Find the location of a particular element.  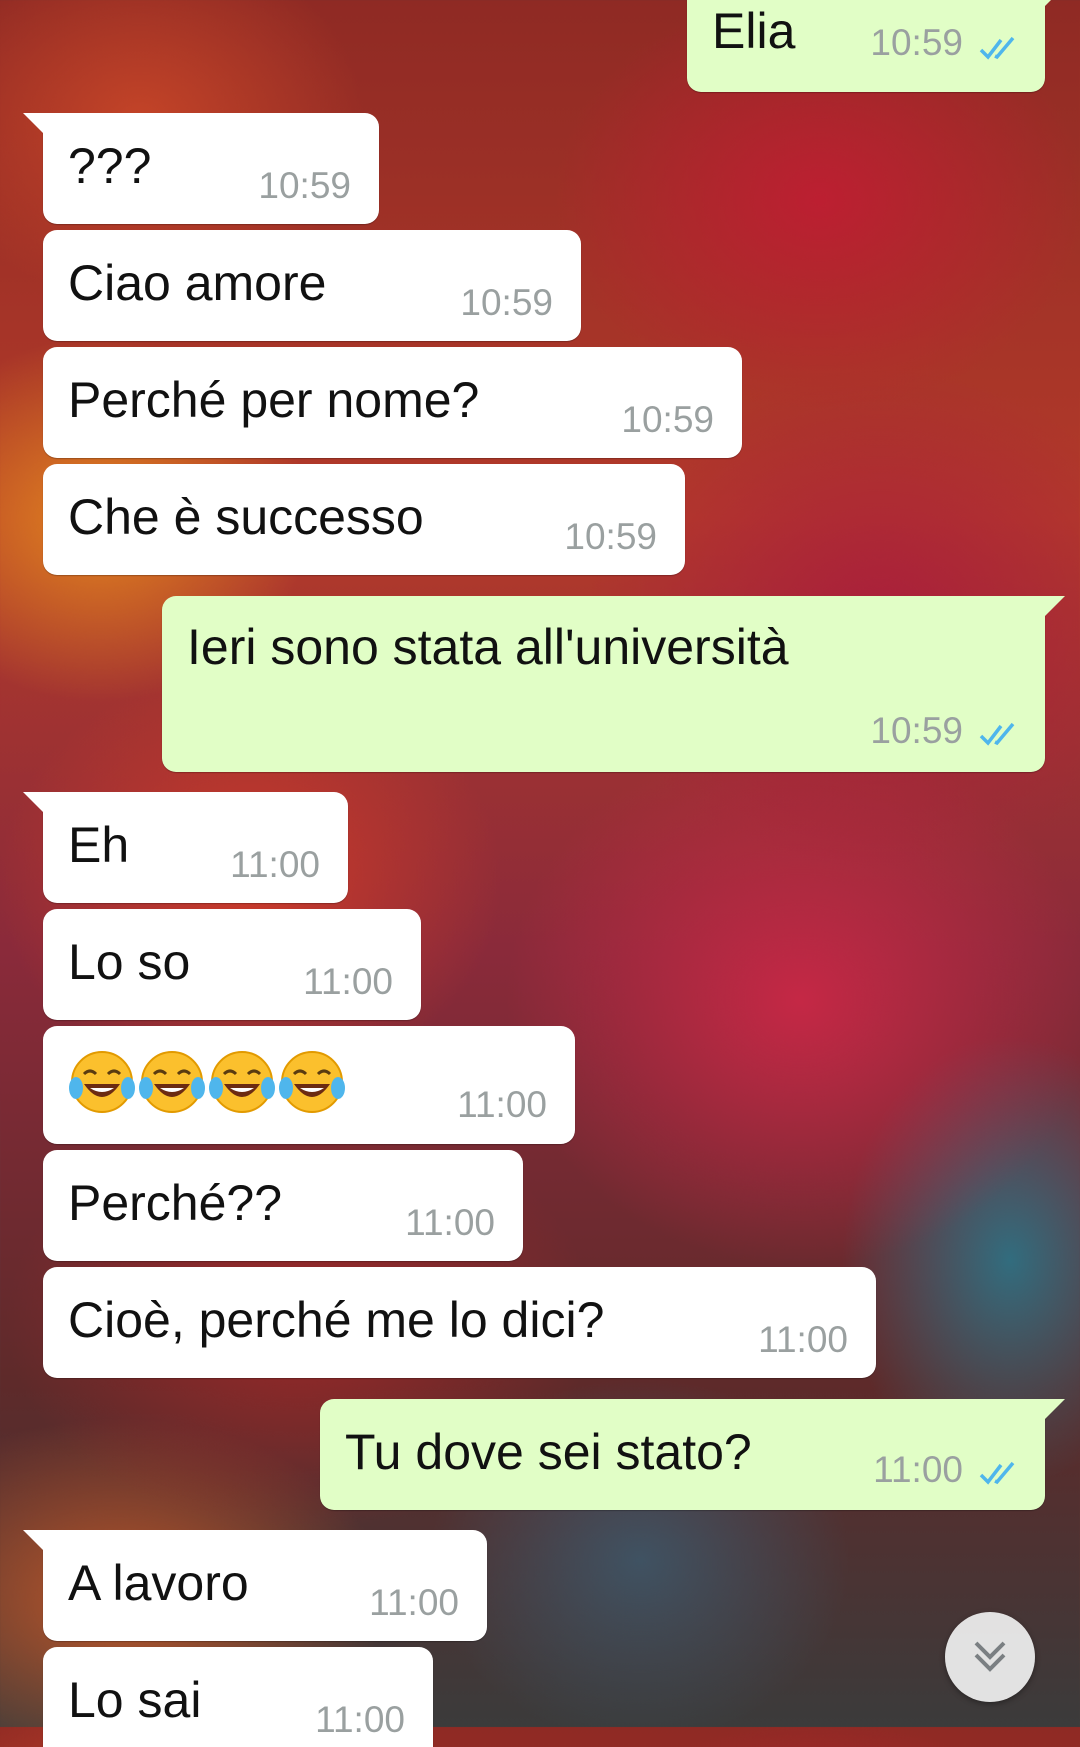

message-bubble-incoming: Lo sai 11:00 is located at coordinates (238, 1697).